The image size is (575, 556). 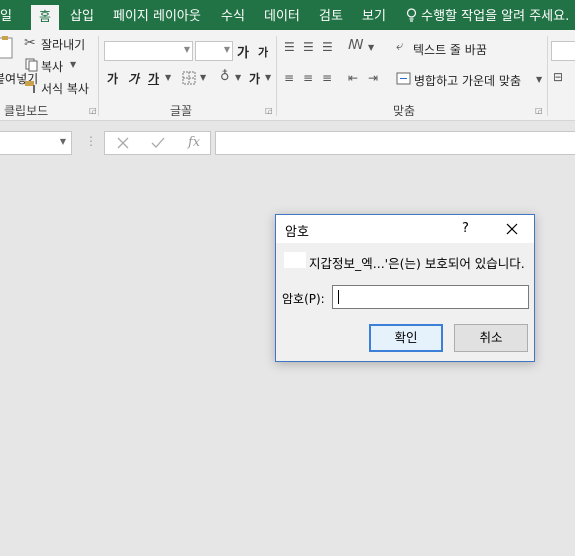 What do you see at coordinates (331, 15) in the screenshot?
I see `tab-review: 검토` at bounding box center [331, 15].